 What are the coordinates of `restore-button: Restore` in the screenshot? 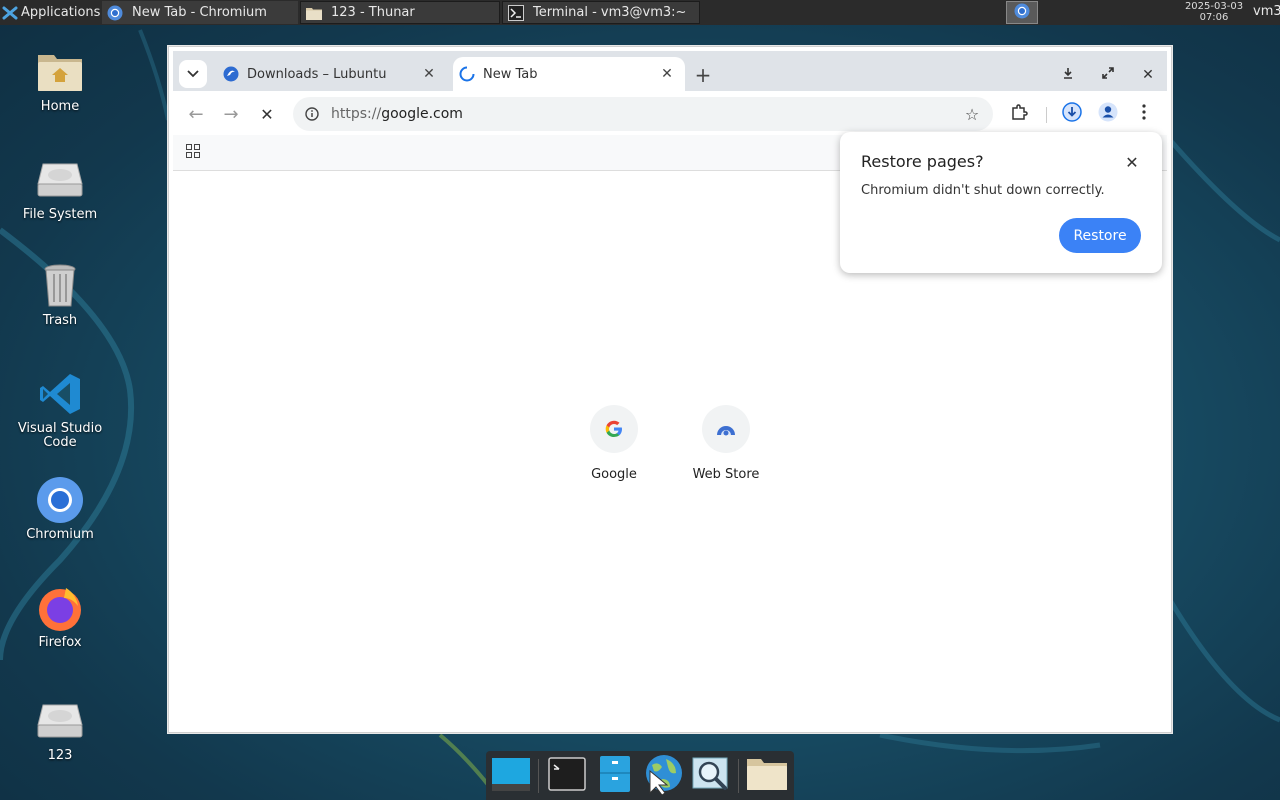 It's located at (1100, 235).